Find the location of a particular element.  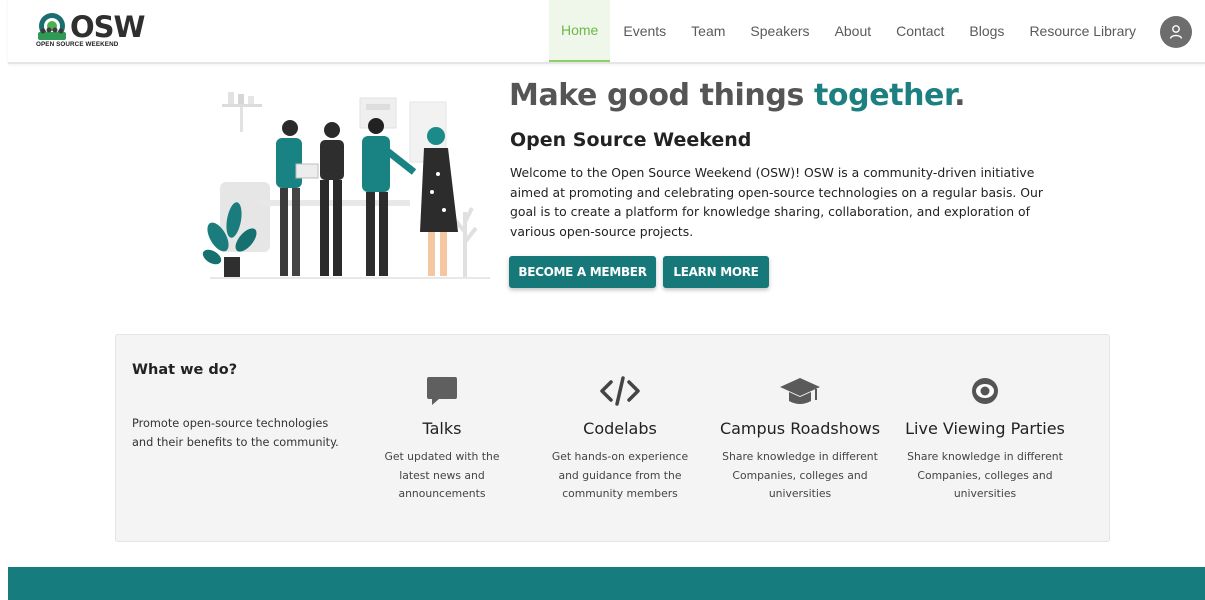

user-icon is located at coordinates (1176, 32).